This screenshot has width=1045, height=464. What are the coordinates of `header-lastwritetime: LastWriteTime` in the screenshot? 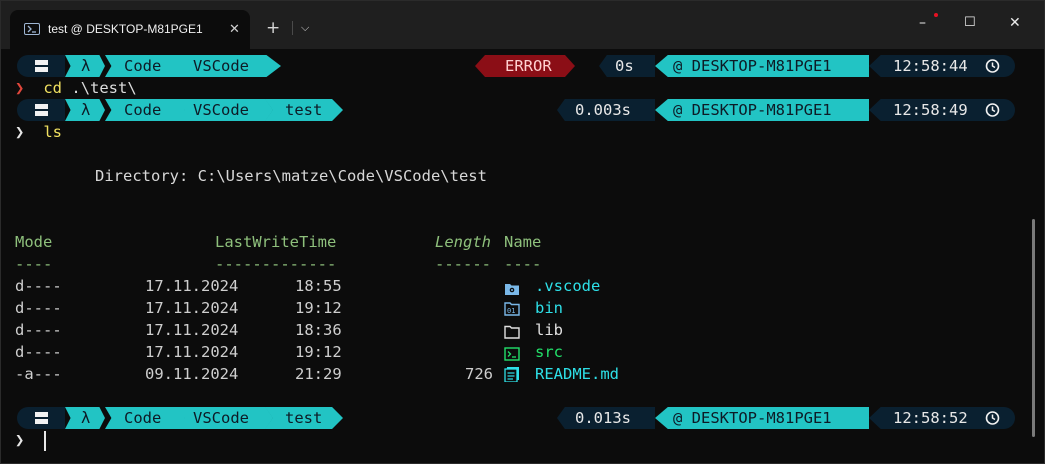 It's located at (276, 242).